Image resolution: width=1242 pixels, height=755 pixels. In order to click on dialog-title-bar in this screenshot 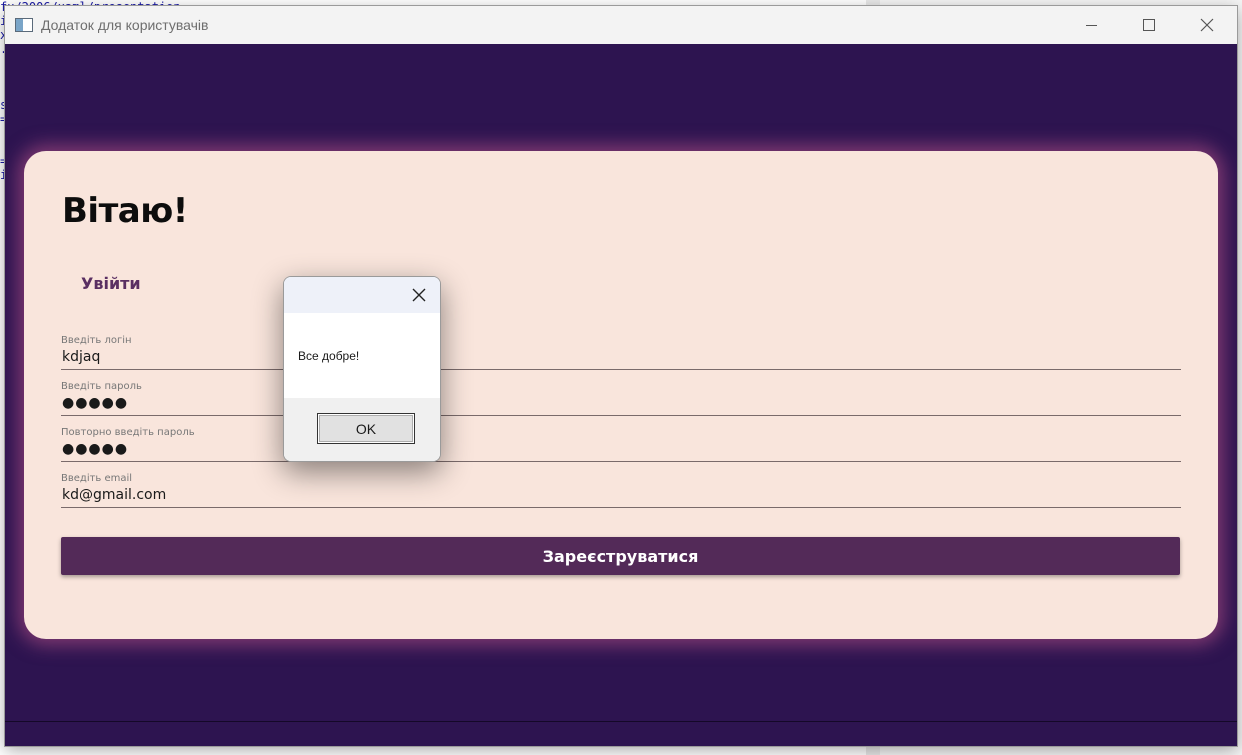, I will do `click(362, 295)`.